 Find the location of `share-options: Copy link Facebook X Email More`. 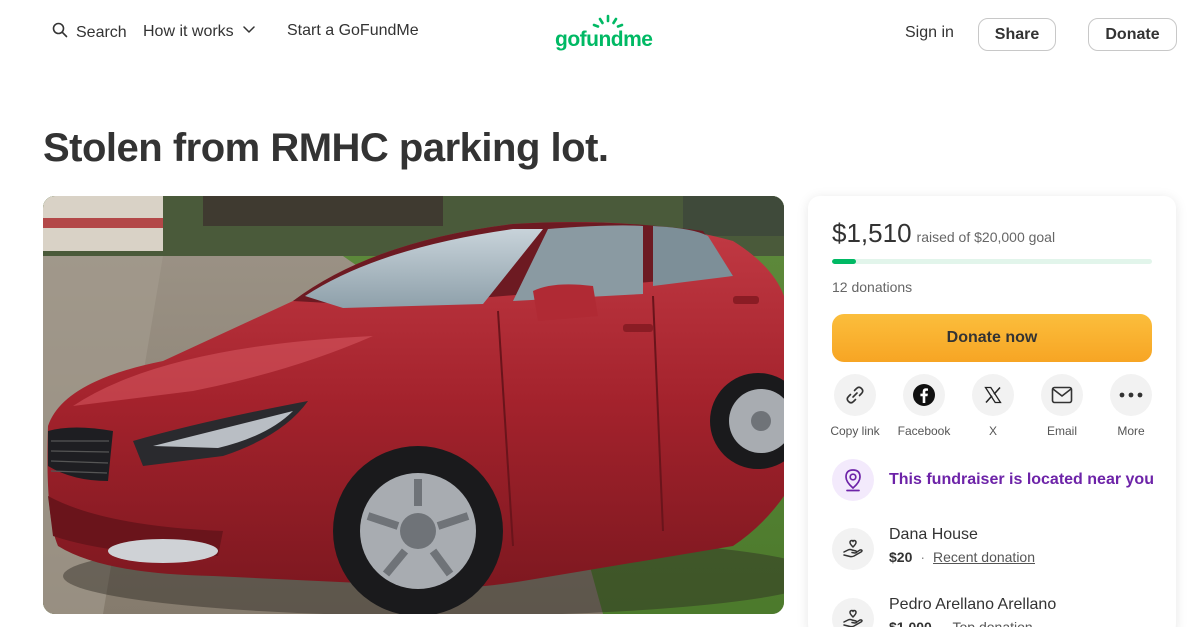

share-options: Copy link Facebook X Email More is located at coordinates (995, 409).